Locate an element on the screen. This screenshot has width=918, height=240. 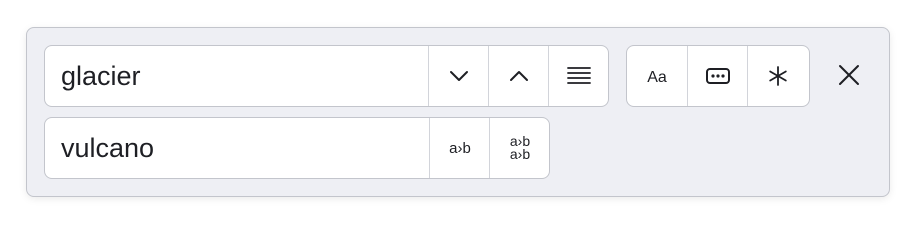
chevron-down-icon is located at coordinates (458, 76).